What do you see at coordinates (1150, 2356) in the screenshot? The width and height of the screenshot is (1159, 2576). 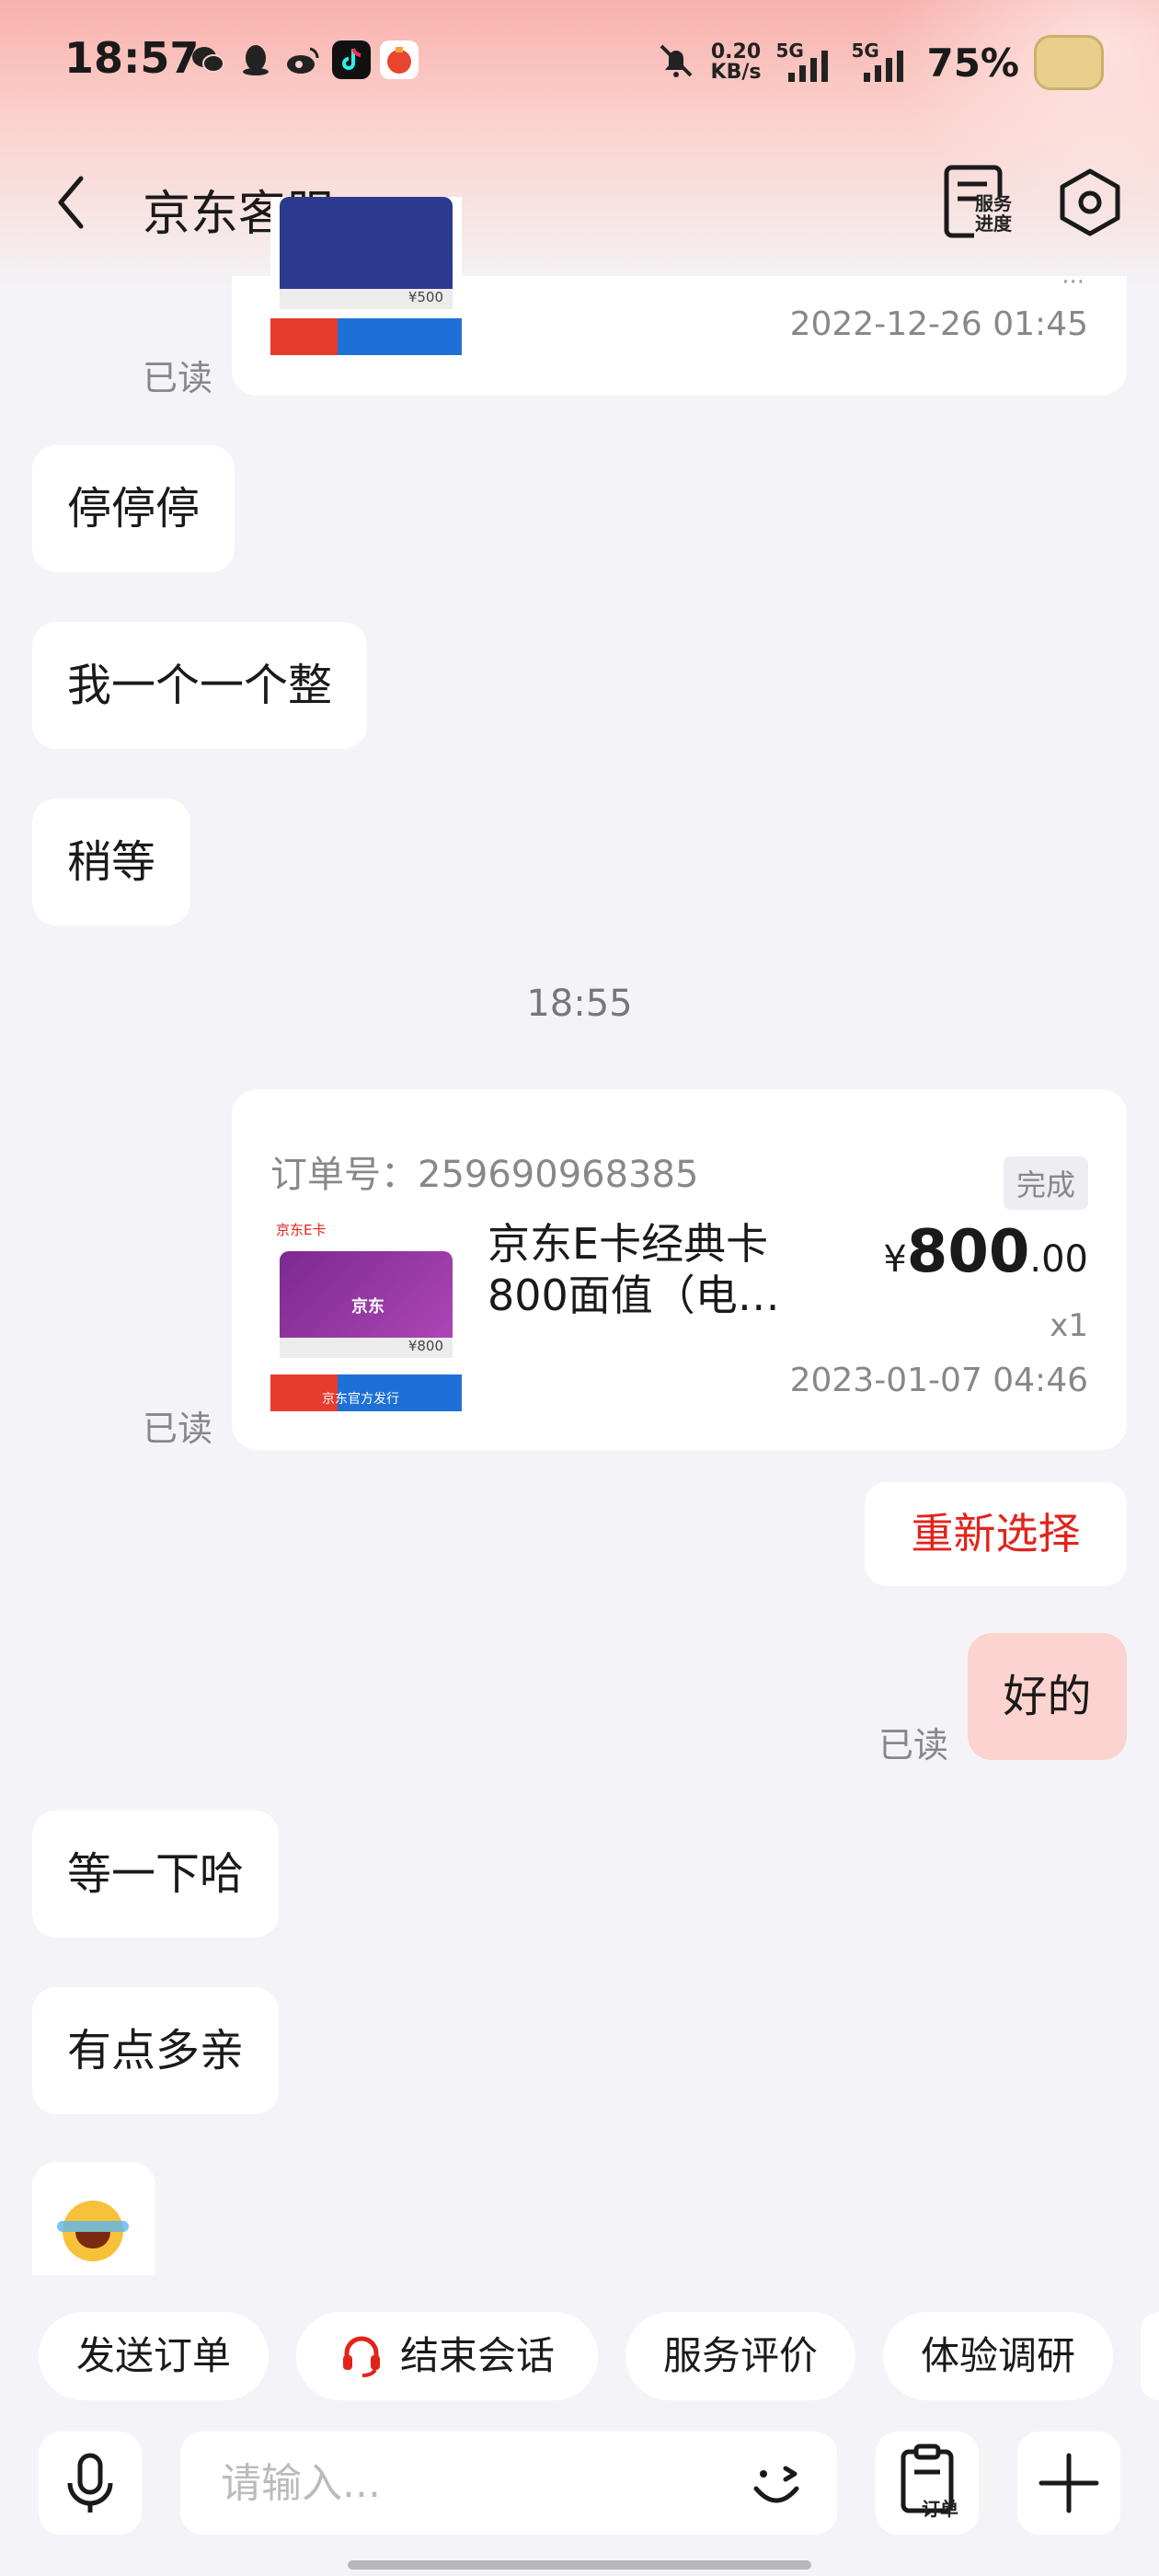 I see `more-chip` at bounding box center [1150, 2356].